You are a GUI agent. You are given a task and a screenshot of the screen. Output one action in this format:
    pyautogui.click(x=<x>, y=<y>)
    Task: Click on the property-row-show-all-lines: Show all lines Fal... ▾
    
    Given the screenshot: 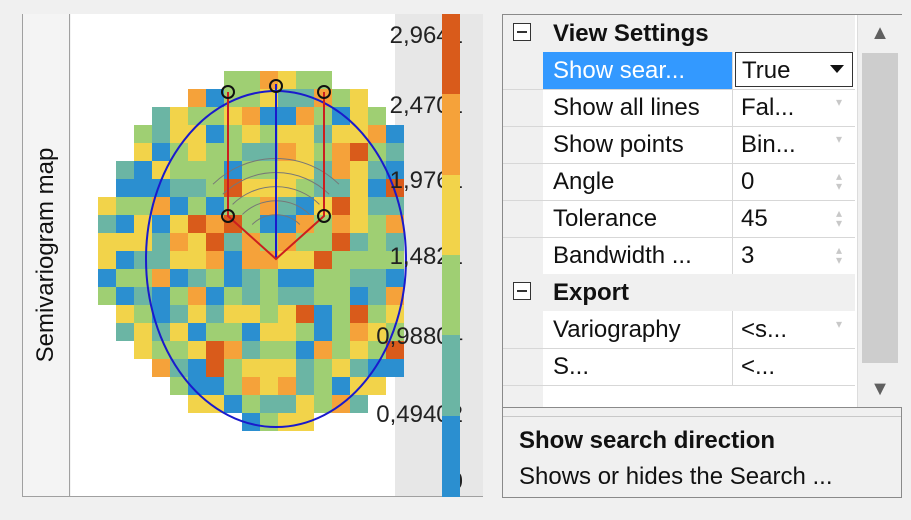 What is the action you would take?
    pyautogui.click(x=679, y=108)
    